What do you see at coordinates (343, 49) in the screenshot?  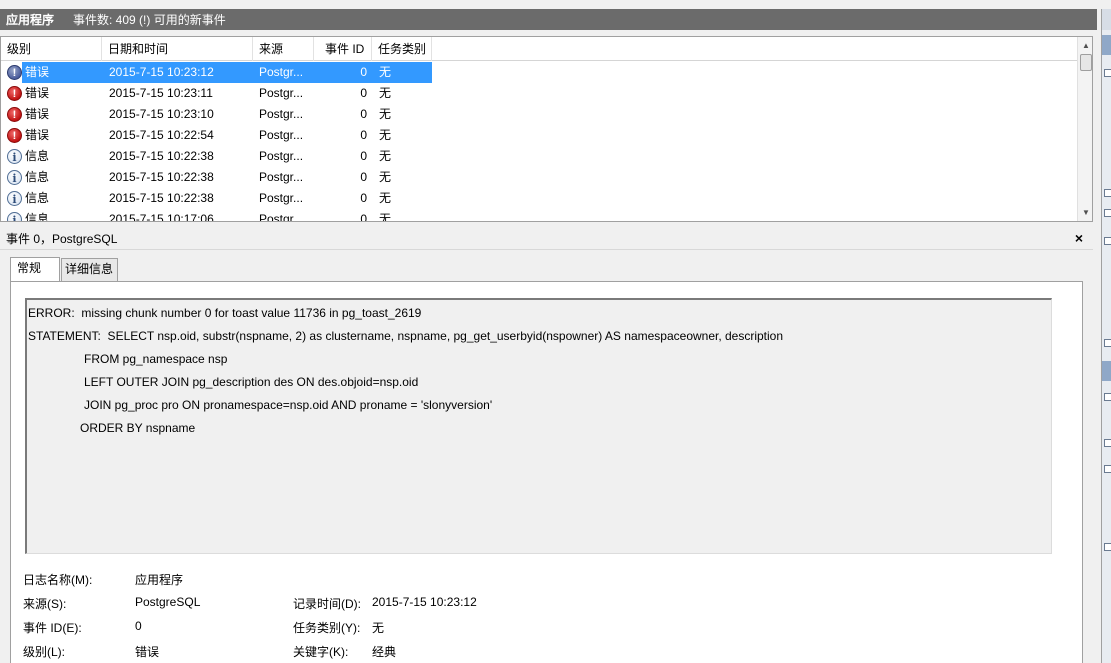 I see `column-event-id: 事件 ID` at bounding box center [343, 49].